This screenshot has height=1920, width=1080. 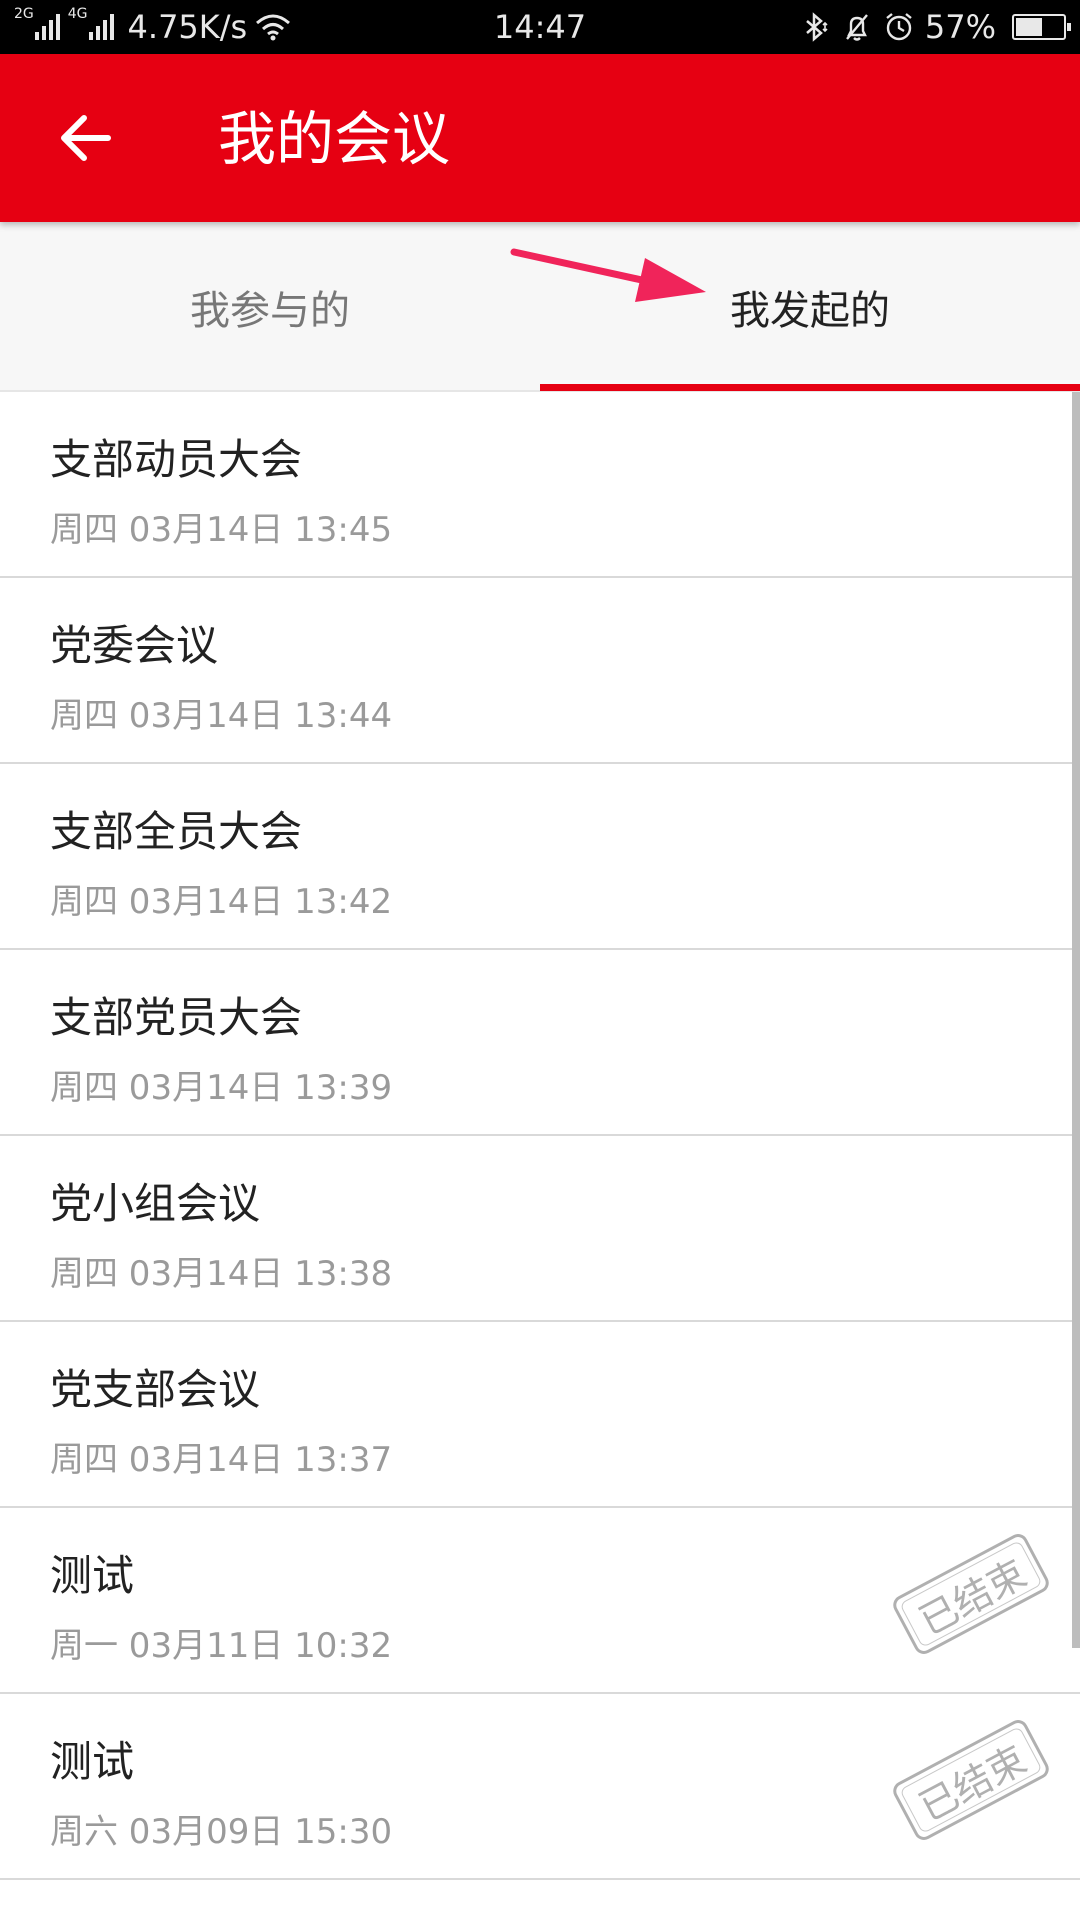 What do you see at coordinates (540, 857) in the screenshot?
I see `list-item: 支部全员大会 周四 03月14日 13:42` at bounding box center [540, 857].